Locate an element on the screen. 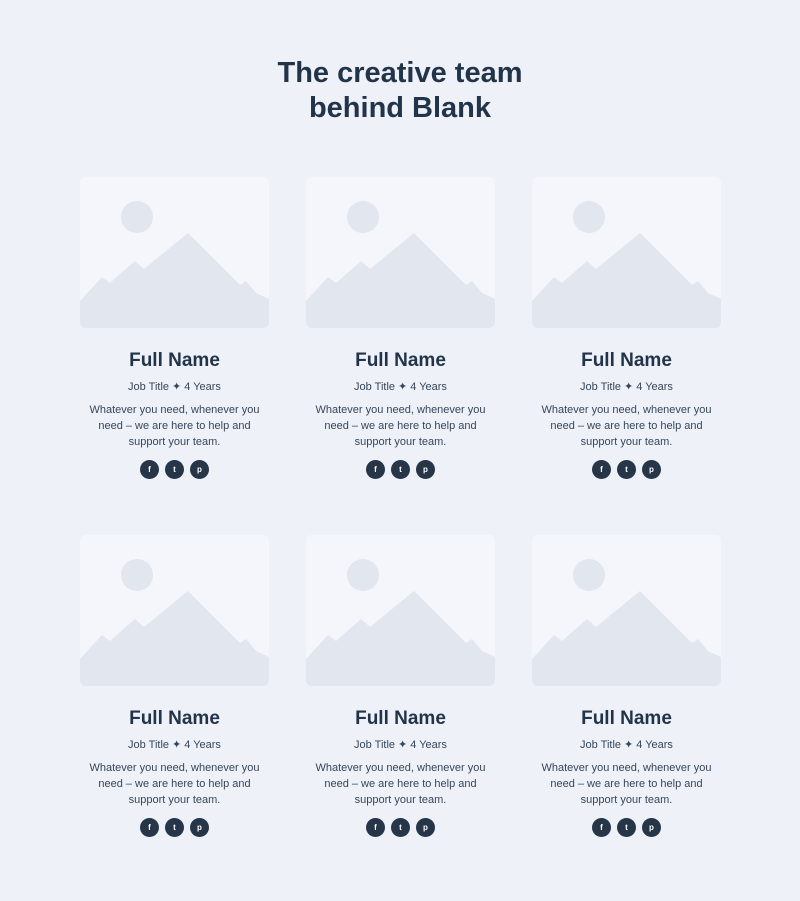 Image resolution: width=800 pixels, height=901 pixels. section-title-line-2: behind Blank is located at coordinates (400, 108).